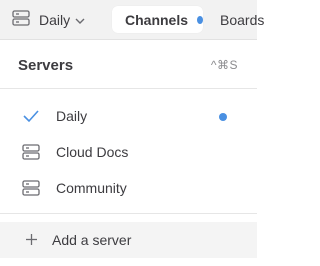  I want to click on server-item-label: Cloud Docs, so click(92, 152).